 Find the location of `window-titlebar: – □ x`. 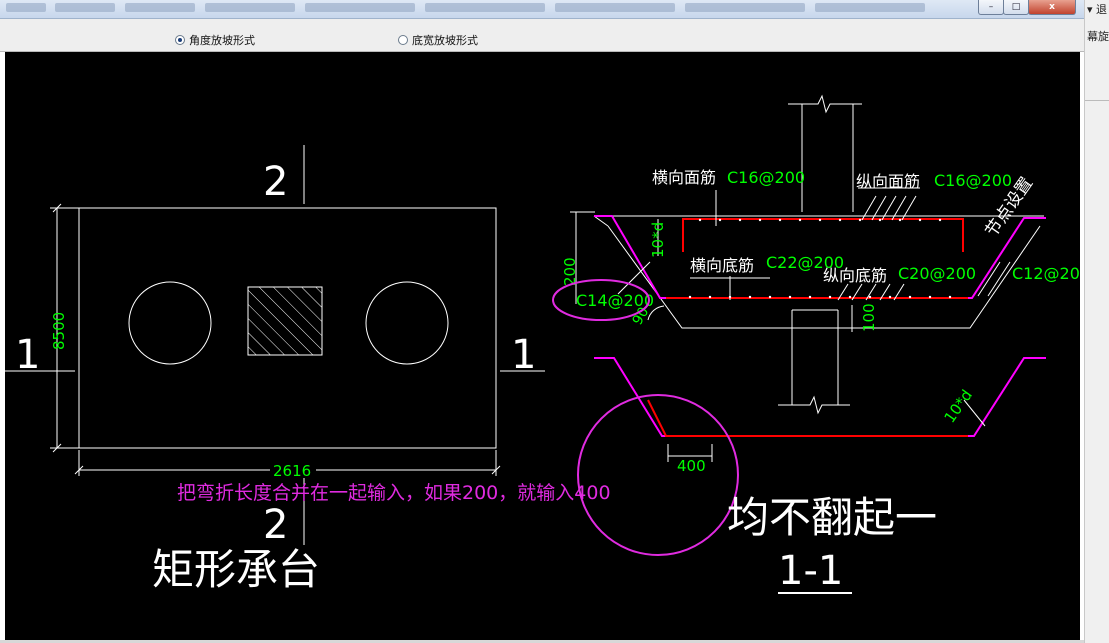

window-titlebar: – □ x is located at coordinates (542, 9).